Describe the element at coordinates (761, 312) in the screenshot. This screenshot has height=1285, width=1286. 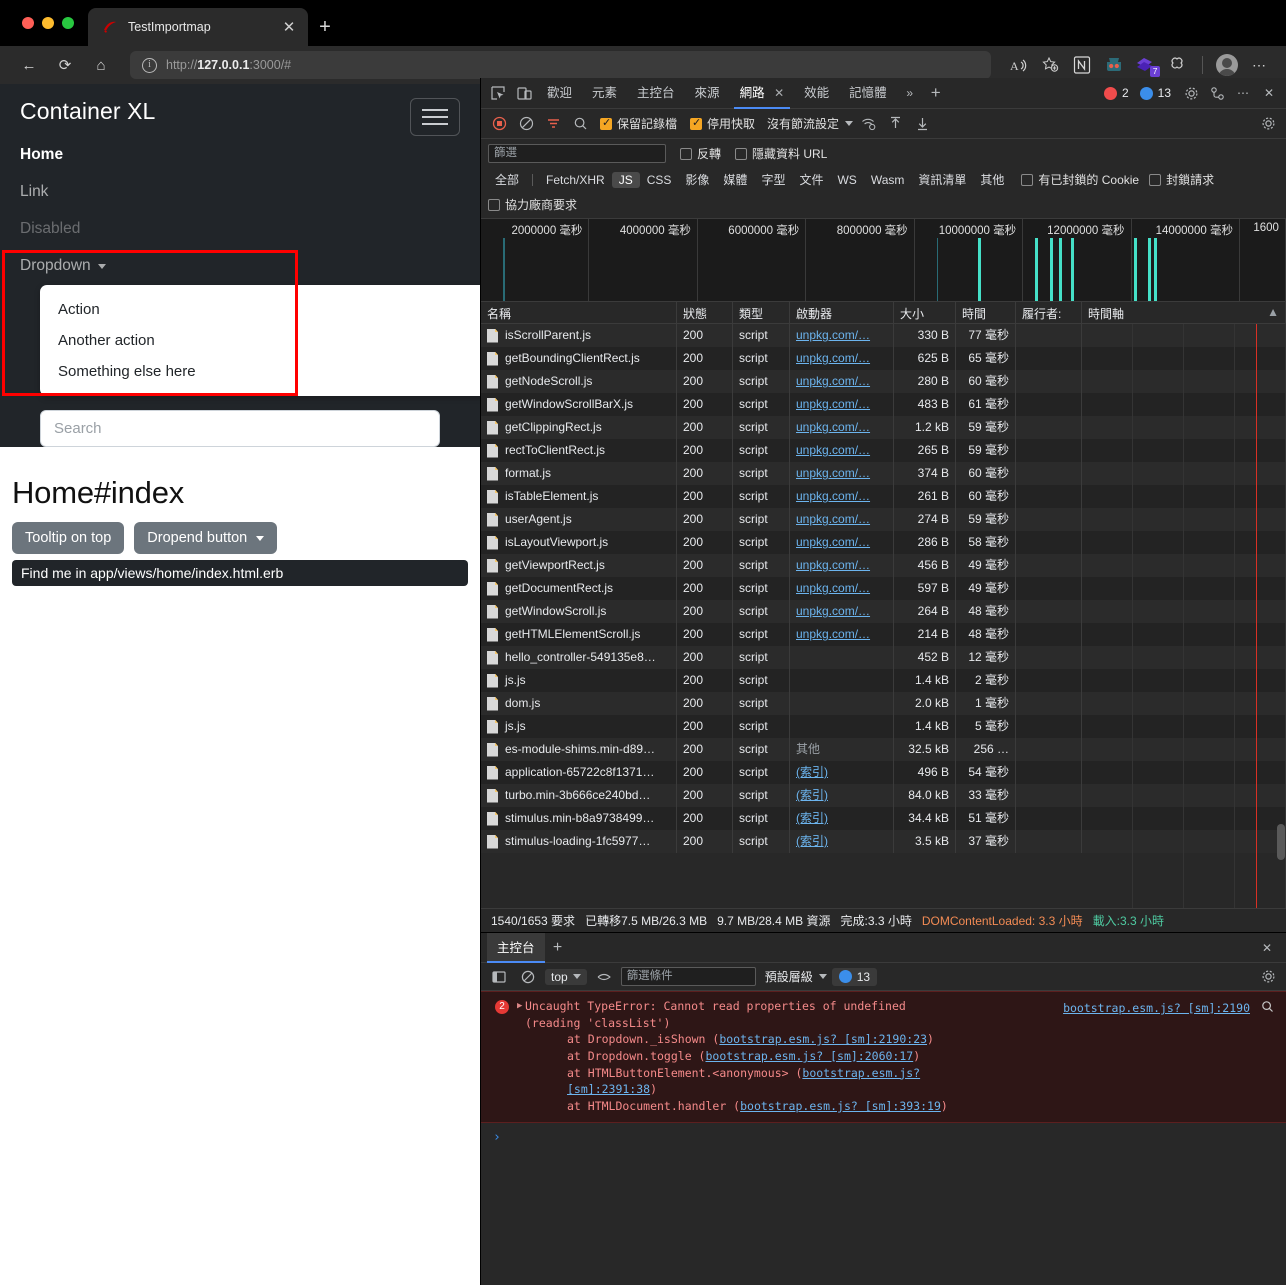
I see `column-header-type: 類型` at that location.